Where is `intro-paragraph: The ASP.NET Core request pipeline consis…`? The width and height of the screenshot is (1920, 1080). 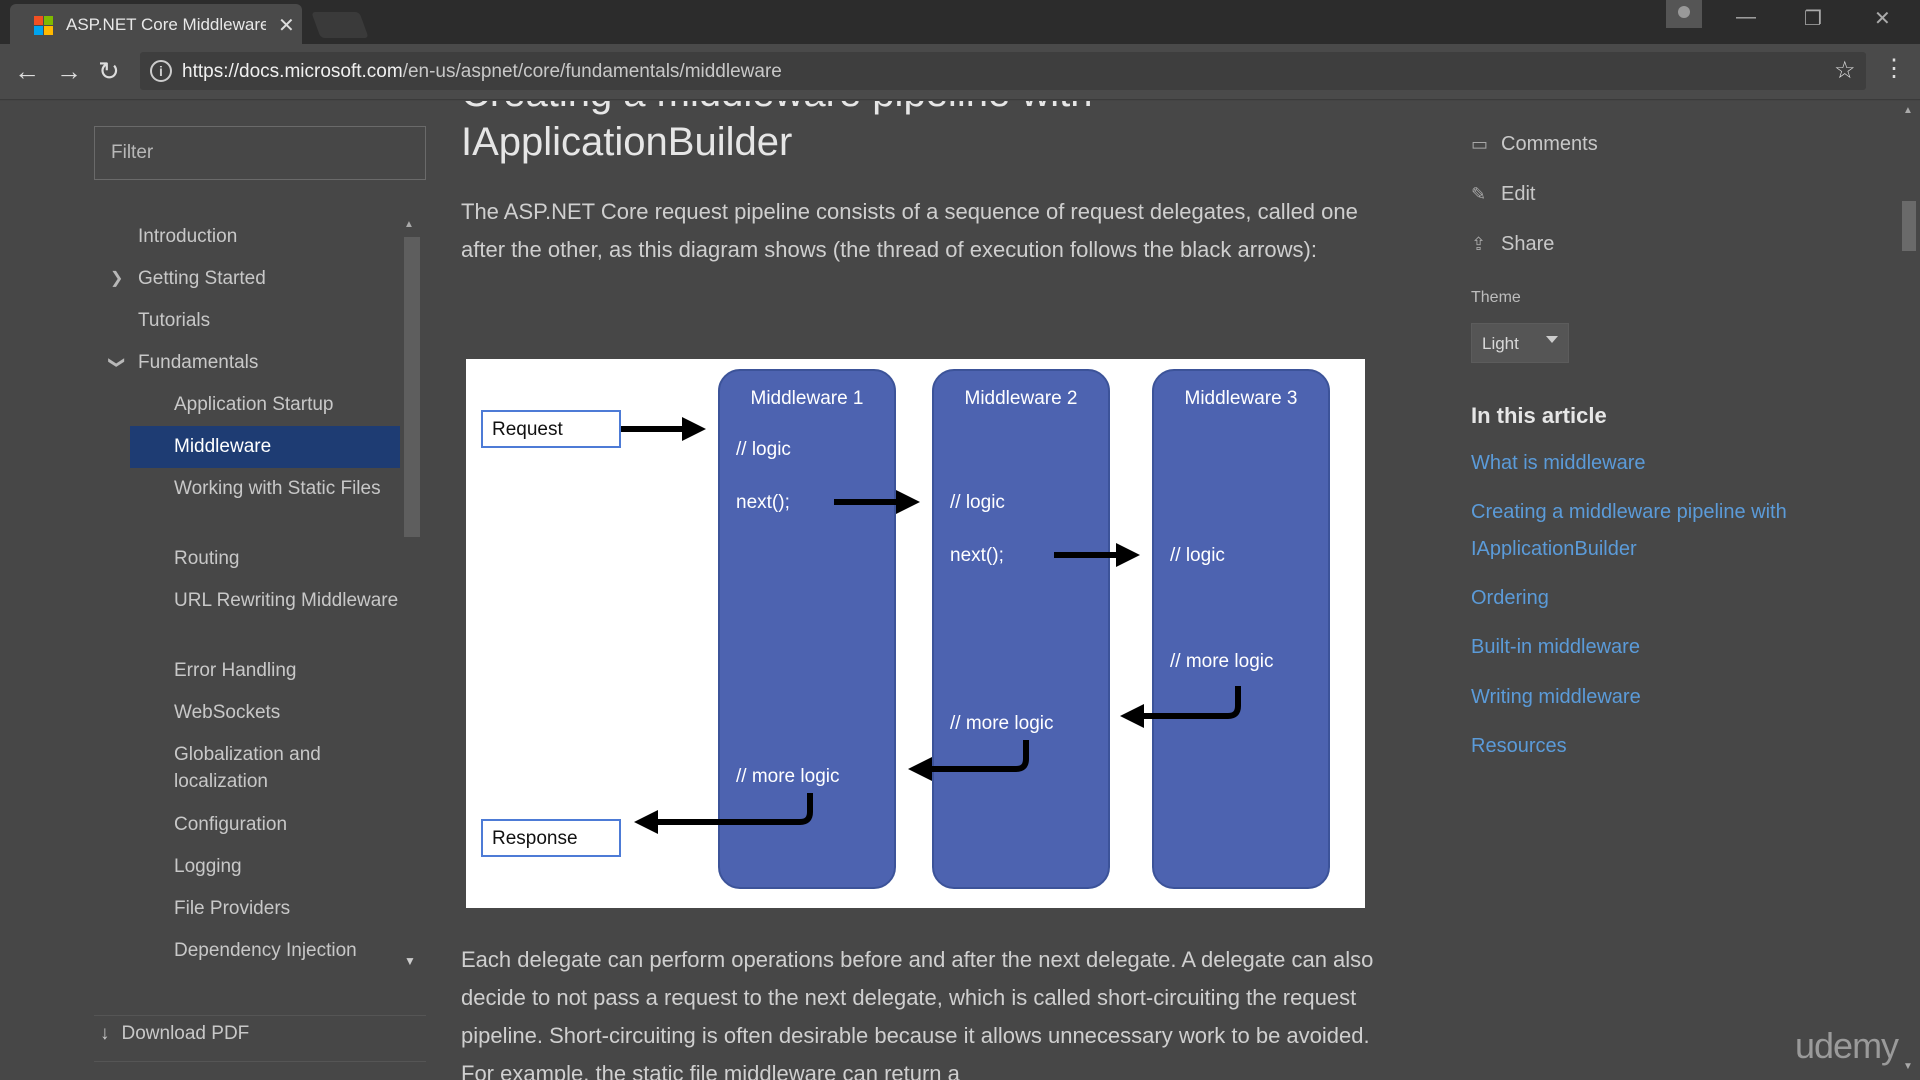
intro-paragraph: The ASP.NET Core request pipeline consis… is located at coordinates (909, 230).